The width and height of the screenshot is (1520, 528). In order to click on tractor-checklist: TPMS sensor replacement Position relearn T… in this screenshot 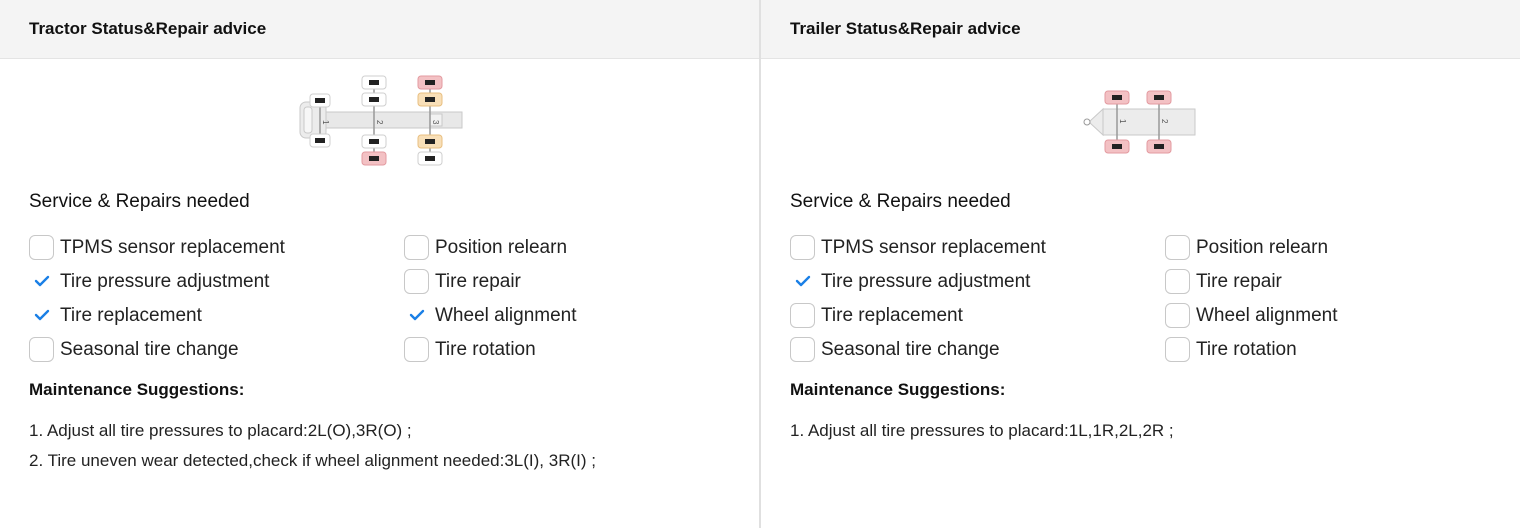, I will do `click(379, 298)`.